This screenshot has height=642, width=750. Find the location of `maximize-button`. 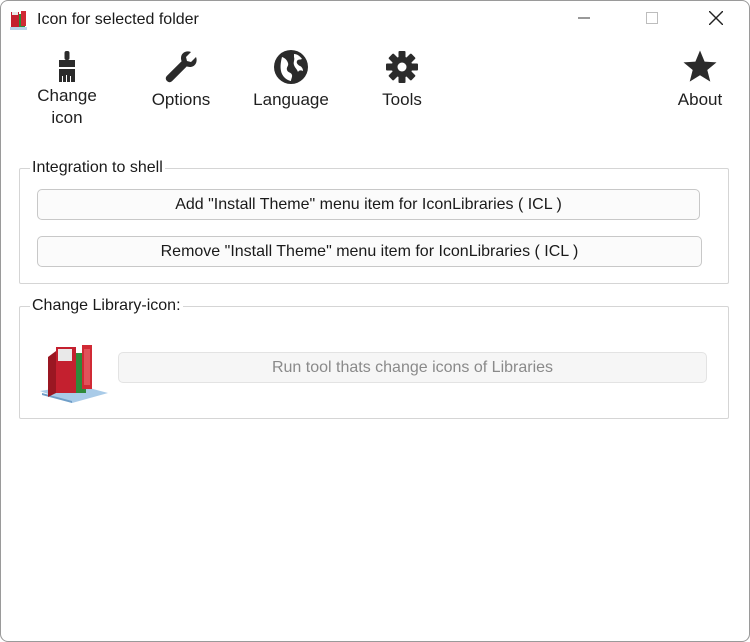

maximize-button is located at coordinates (652, 20).